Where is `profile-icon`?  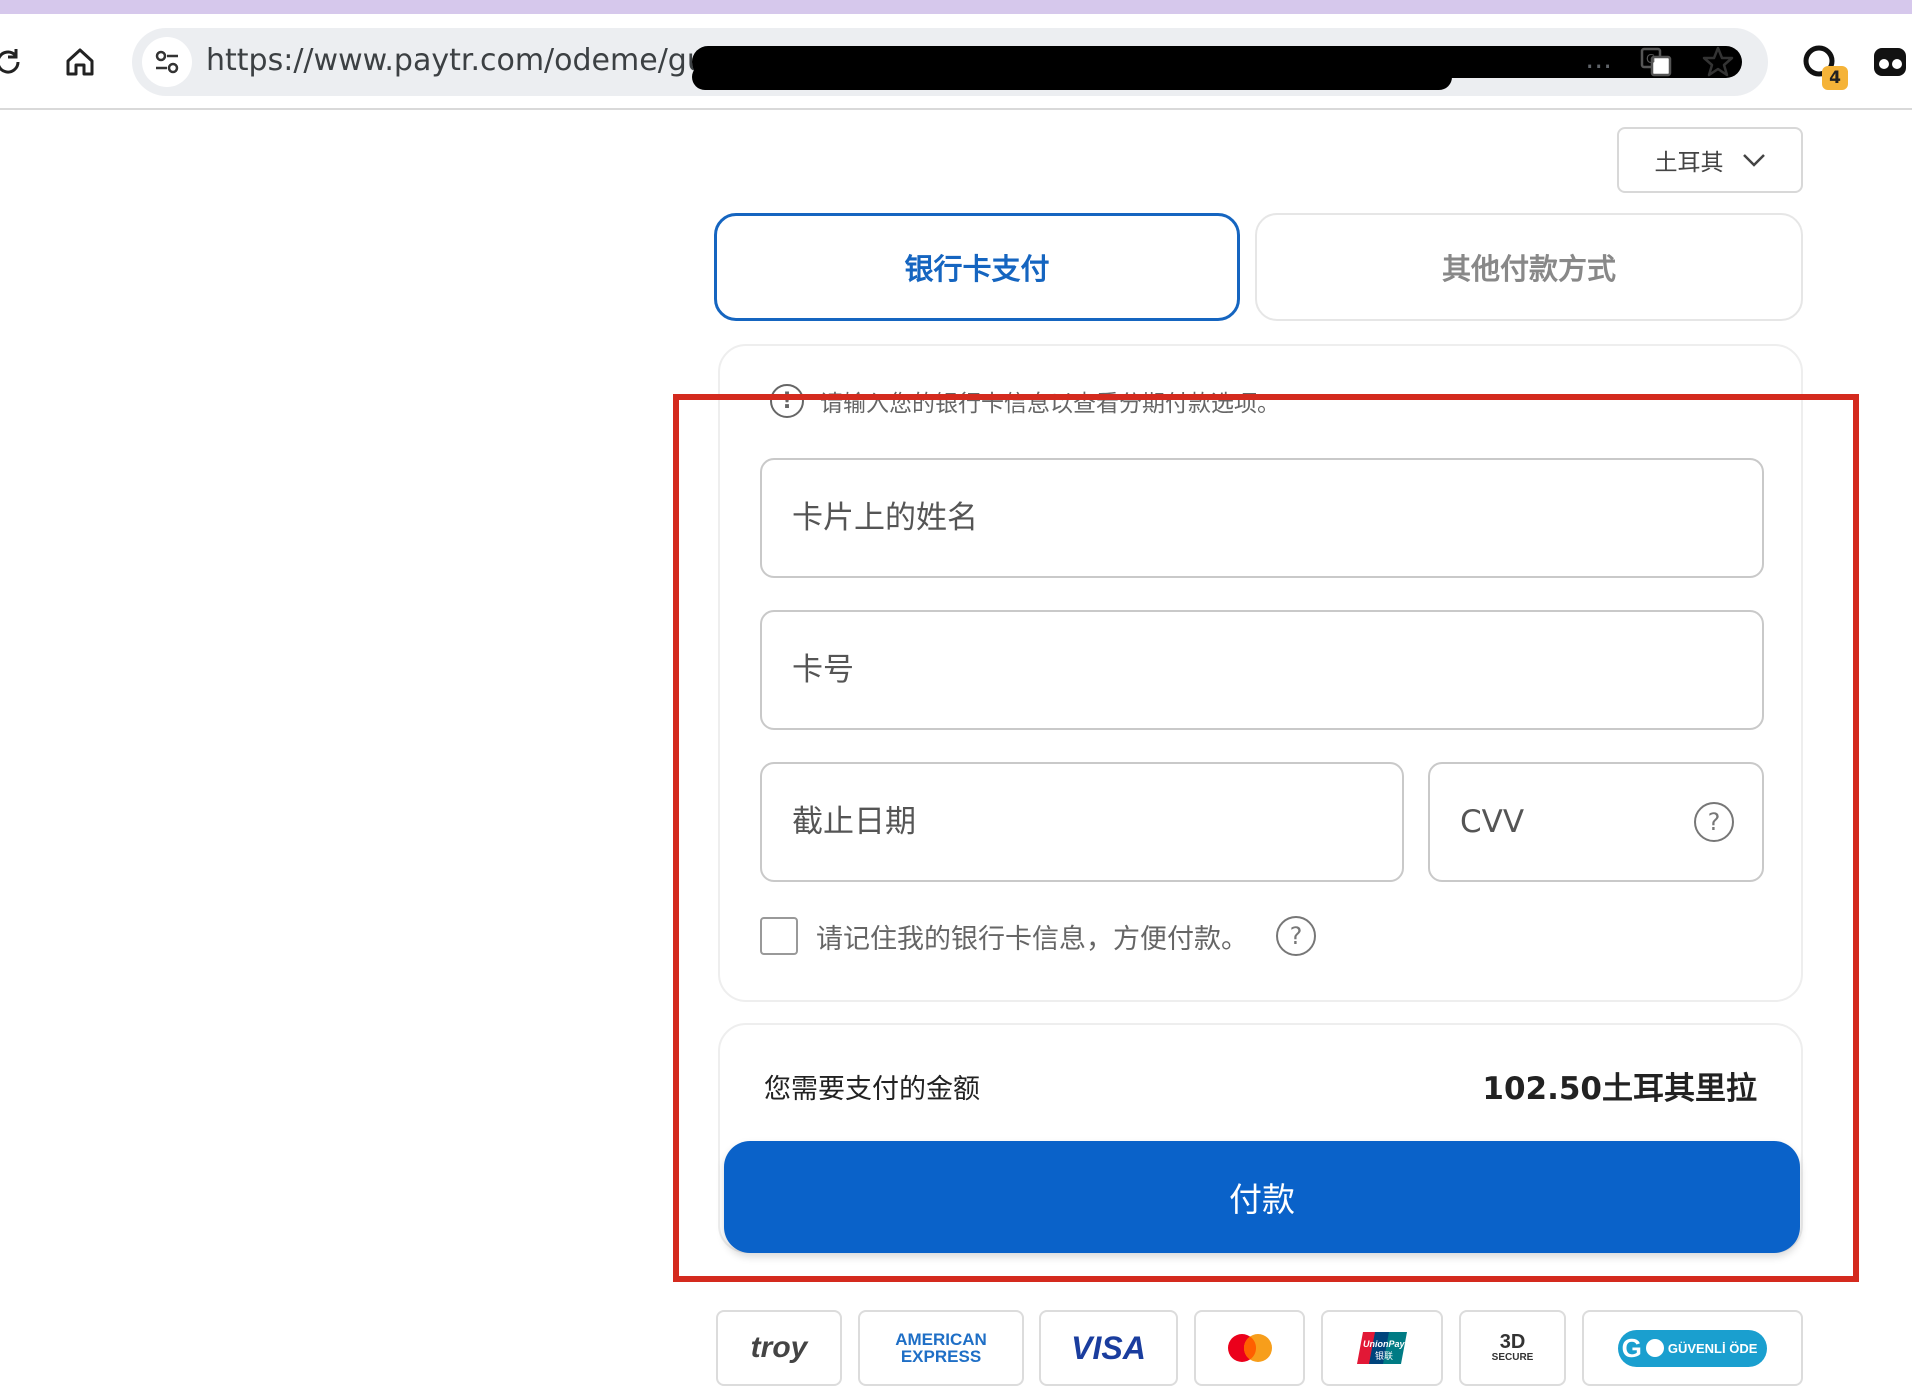 profile-icon is located at coordinates (1890, 62).